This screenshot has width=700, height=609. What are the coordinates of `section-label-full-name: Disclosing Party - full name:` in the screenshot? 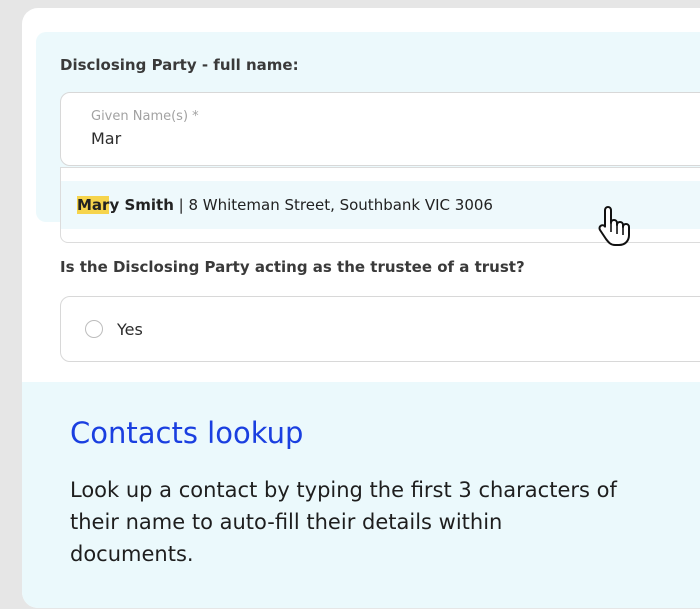 It's located at (179, 65).